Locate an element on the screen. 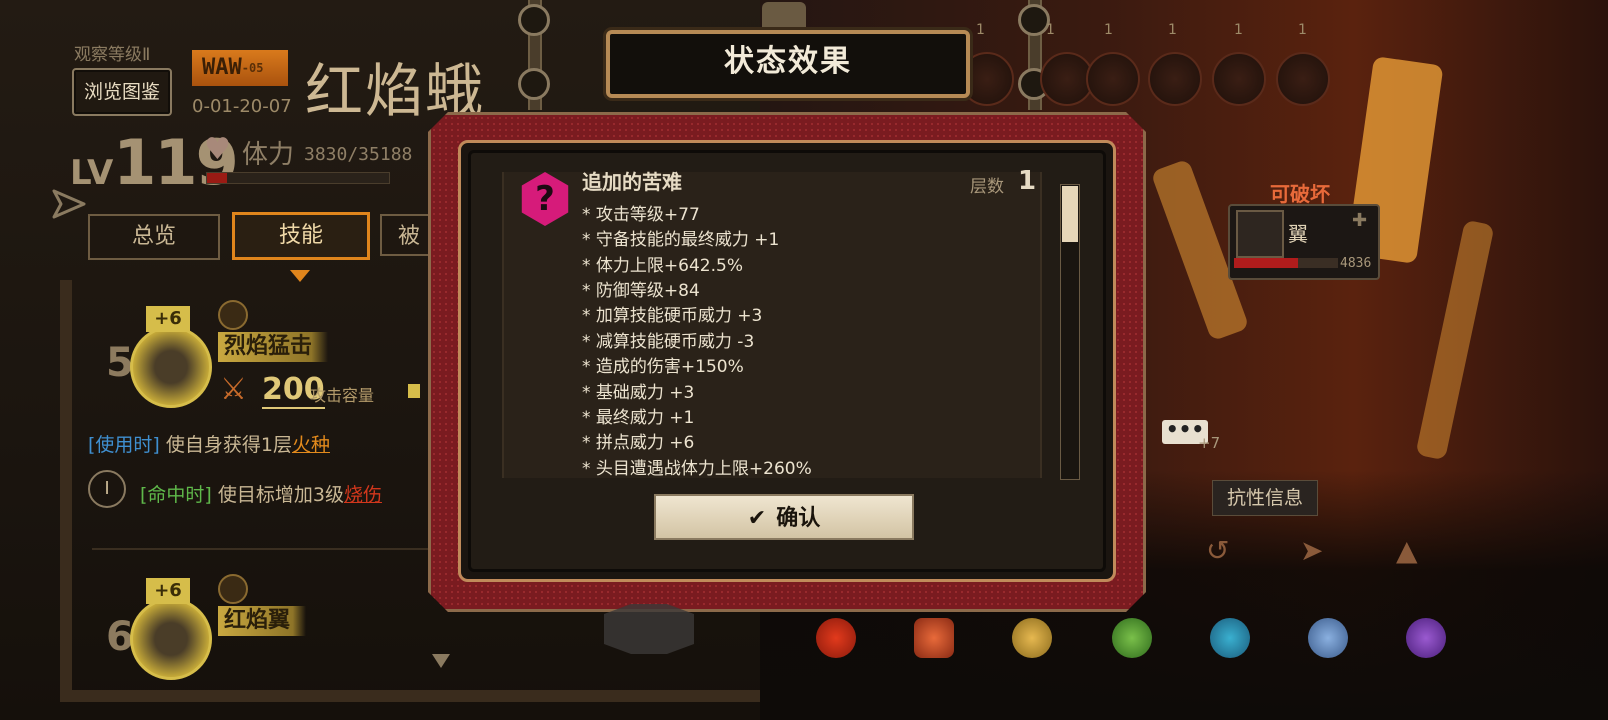 The width and height of the screenshot is (1608, 720). effect-line: * 守备技能的最终威力 +1 is located at coordinates (681, 240).